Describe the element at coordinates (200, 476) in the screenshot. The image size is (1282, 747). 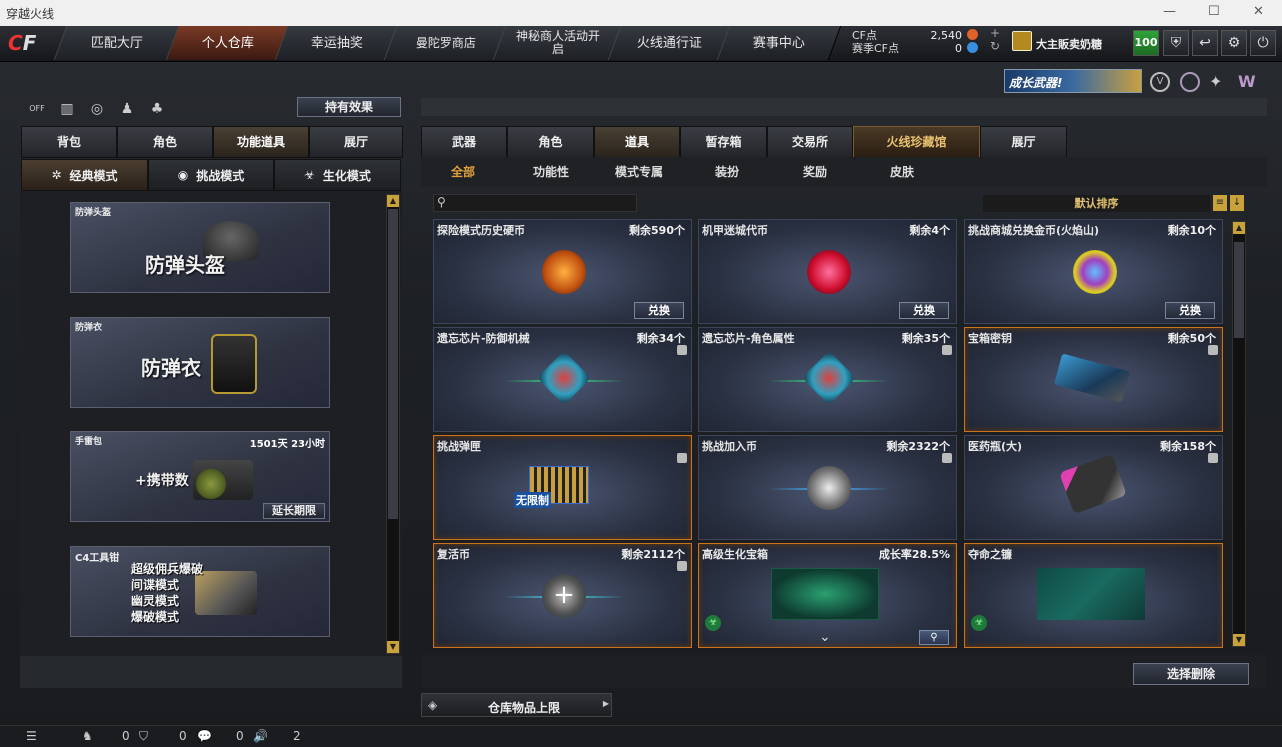
I see `grenade-card: 手雷包 1501天 23小时 +携带数 延长期限` at that location.